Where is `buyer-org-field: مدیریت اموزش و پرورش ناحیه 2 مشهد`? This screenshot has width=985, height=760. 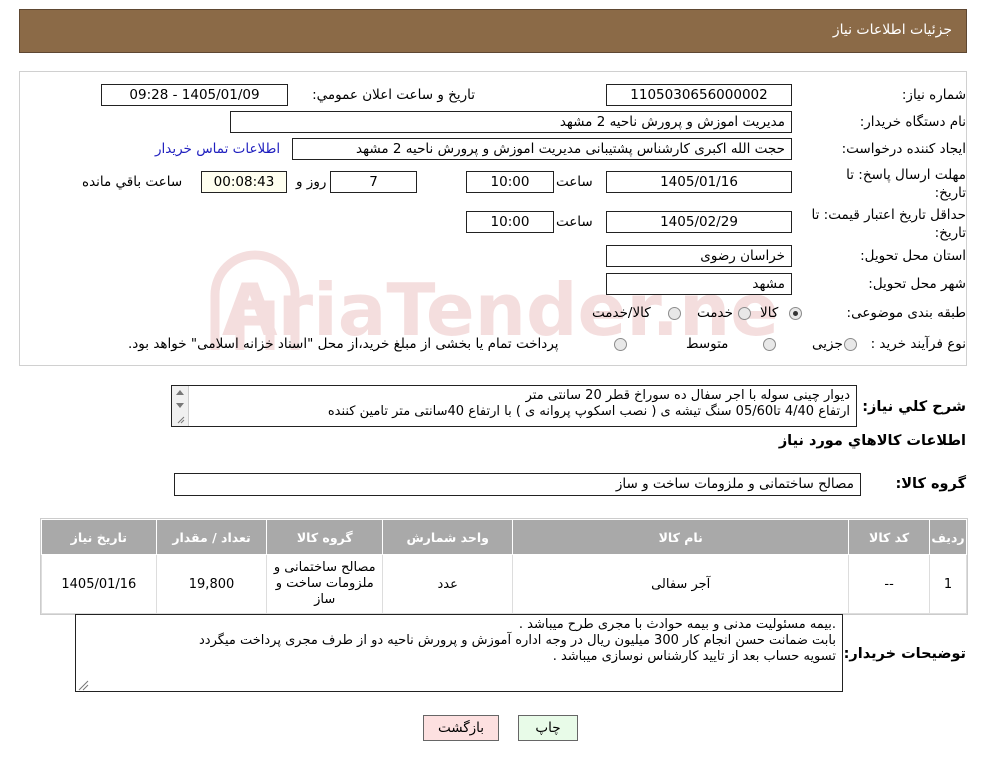
buyer-org-field: مدیریت اموزش و پرورش ناحیه 2 مشهد is located at coordinates (511, 122).